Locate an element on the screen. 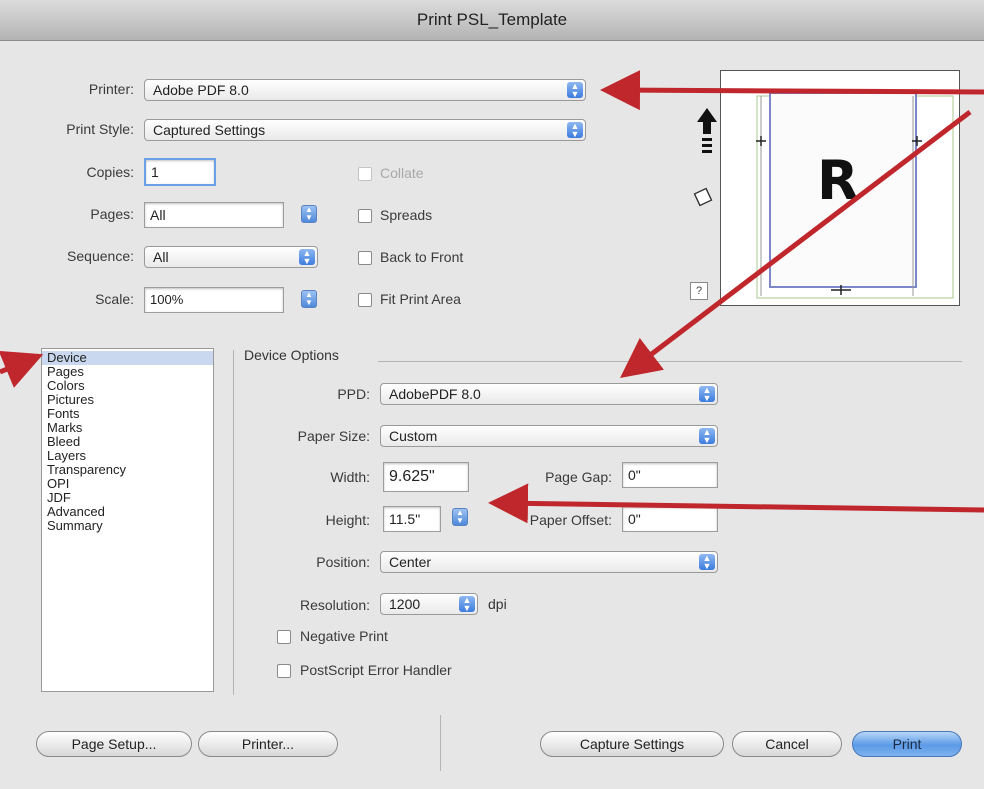 The width and height of the screenshot is (984, 789). negative-print-checkbox is located at coordinates (284, 637).